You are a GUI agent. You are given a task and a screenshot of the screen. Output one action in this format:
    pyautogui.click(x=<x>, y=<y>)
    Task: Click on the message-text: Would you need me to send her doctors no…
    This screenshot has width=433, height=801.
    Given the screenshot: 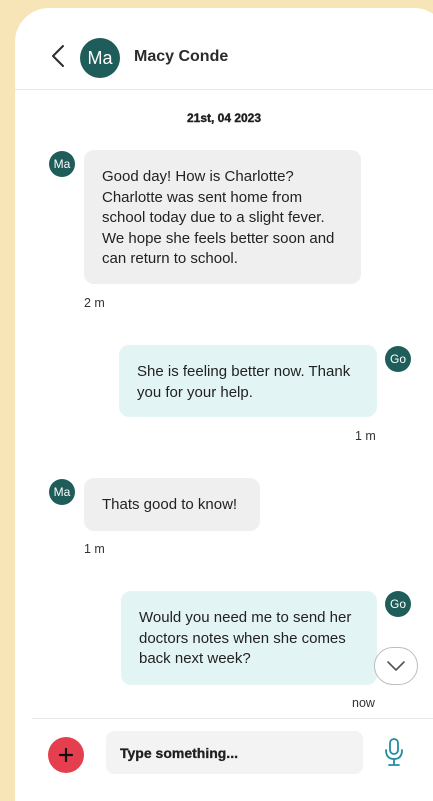 What is the action you would take?
    pyautogui.click(x=245, y=638)
    